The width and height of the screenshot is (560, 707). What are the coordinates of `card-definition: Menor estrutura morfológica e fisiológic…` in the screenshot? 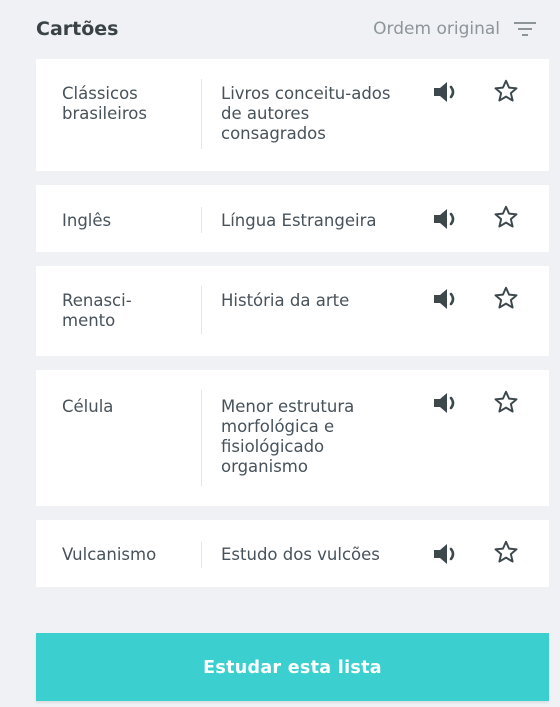 It's located at (288, 436).